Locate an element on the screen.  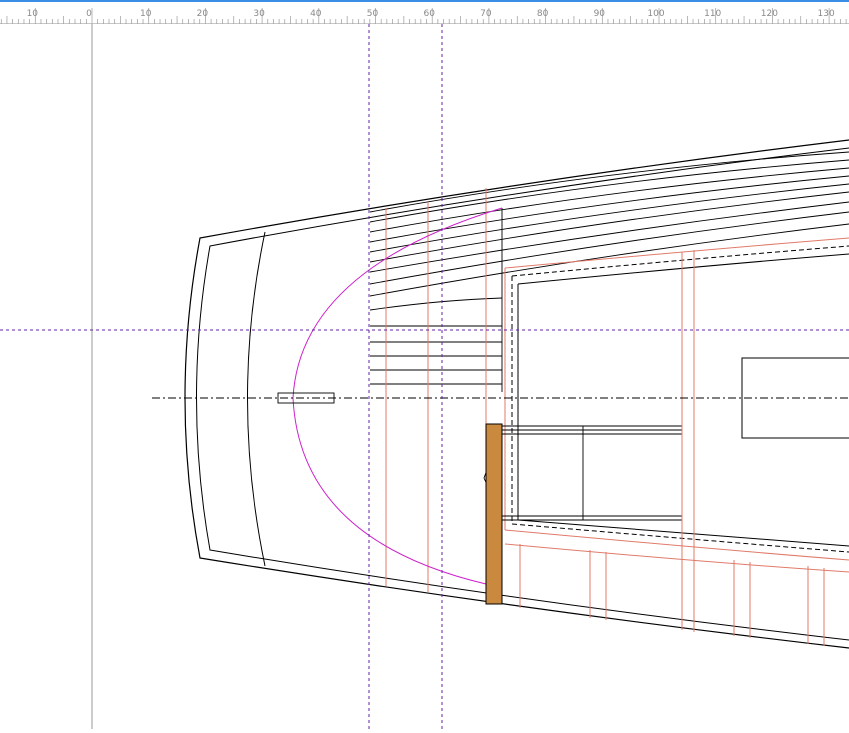
ruler-label: 120 is located at coordinates (769, 14).